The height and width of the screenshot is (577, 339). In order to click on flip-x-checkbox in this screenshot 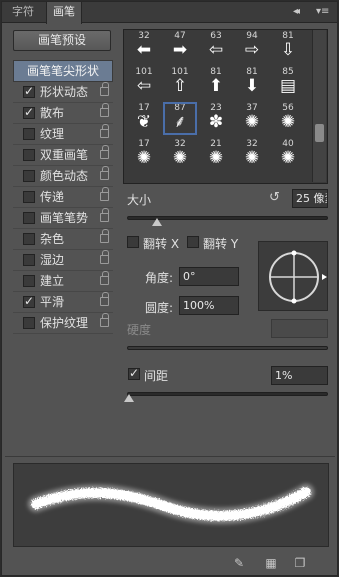, I will do `click(133, 242)`.